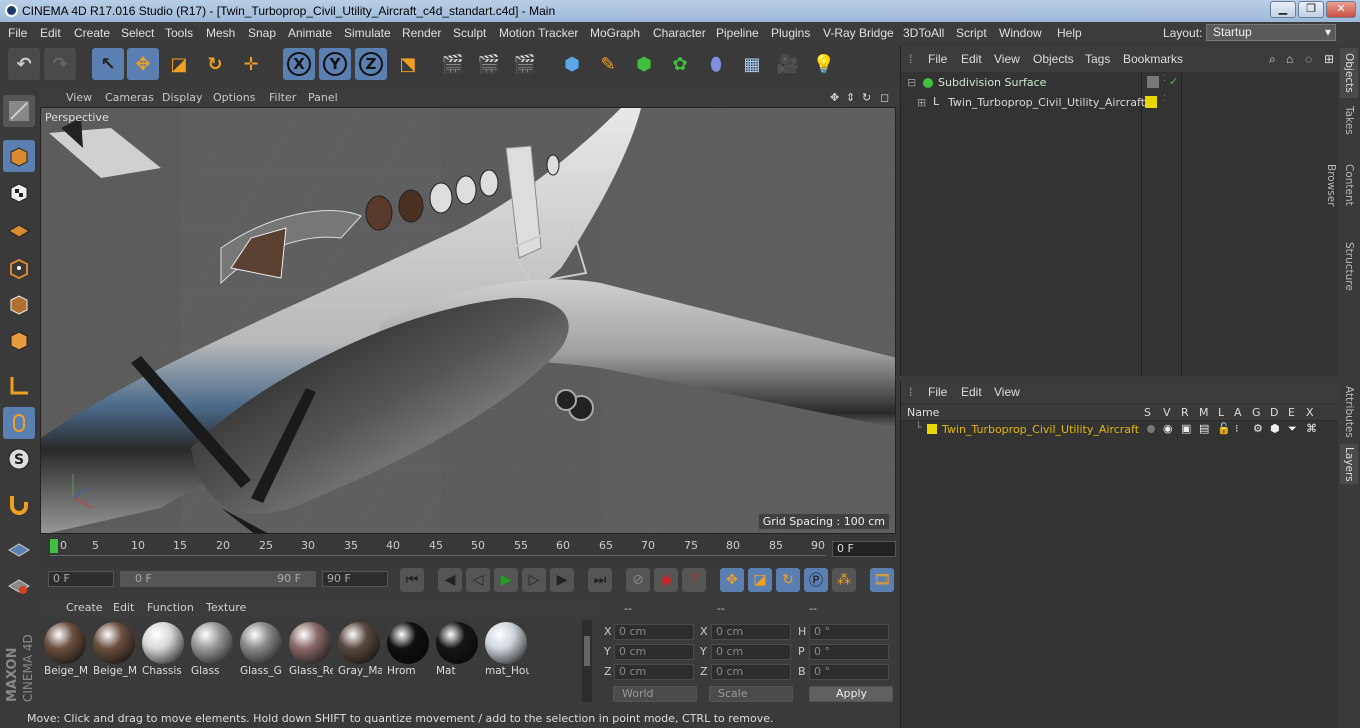  What do you see at coordinates (408, 64) in the screenshot?
I see `coordinate-system-icon: ⬔` at bounding box center [408, 64].